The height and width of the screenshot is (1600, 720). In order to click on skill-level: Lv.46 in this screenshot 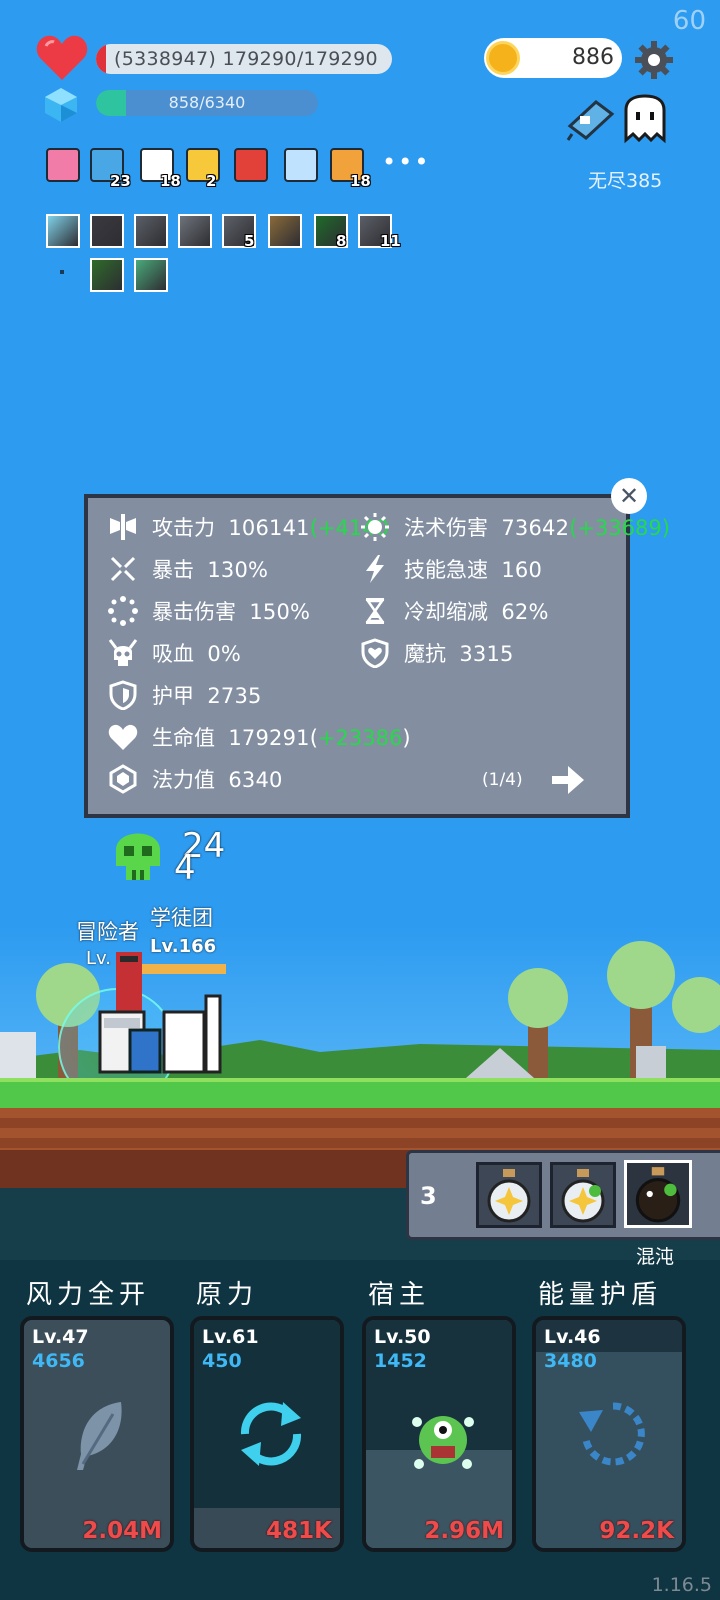, I will do `click(572, 1337)`.